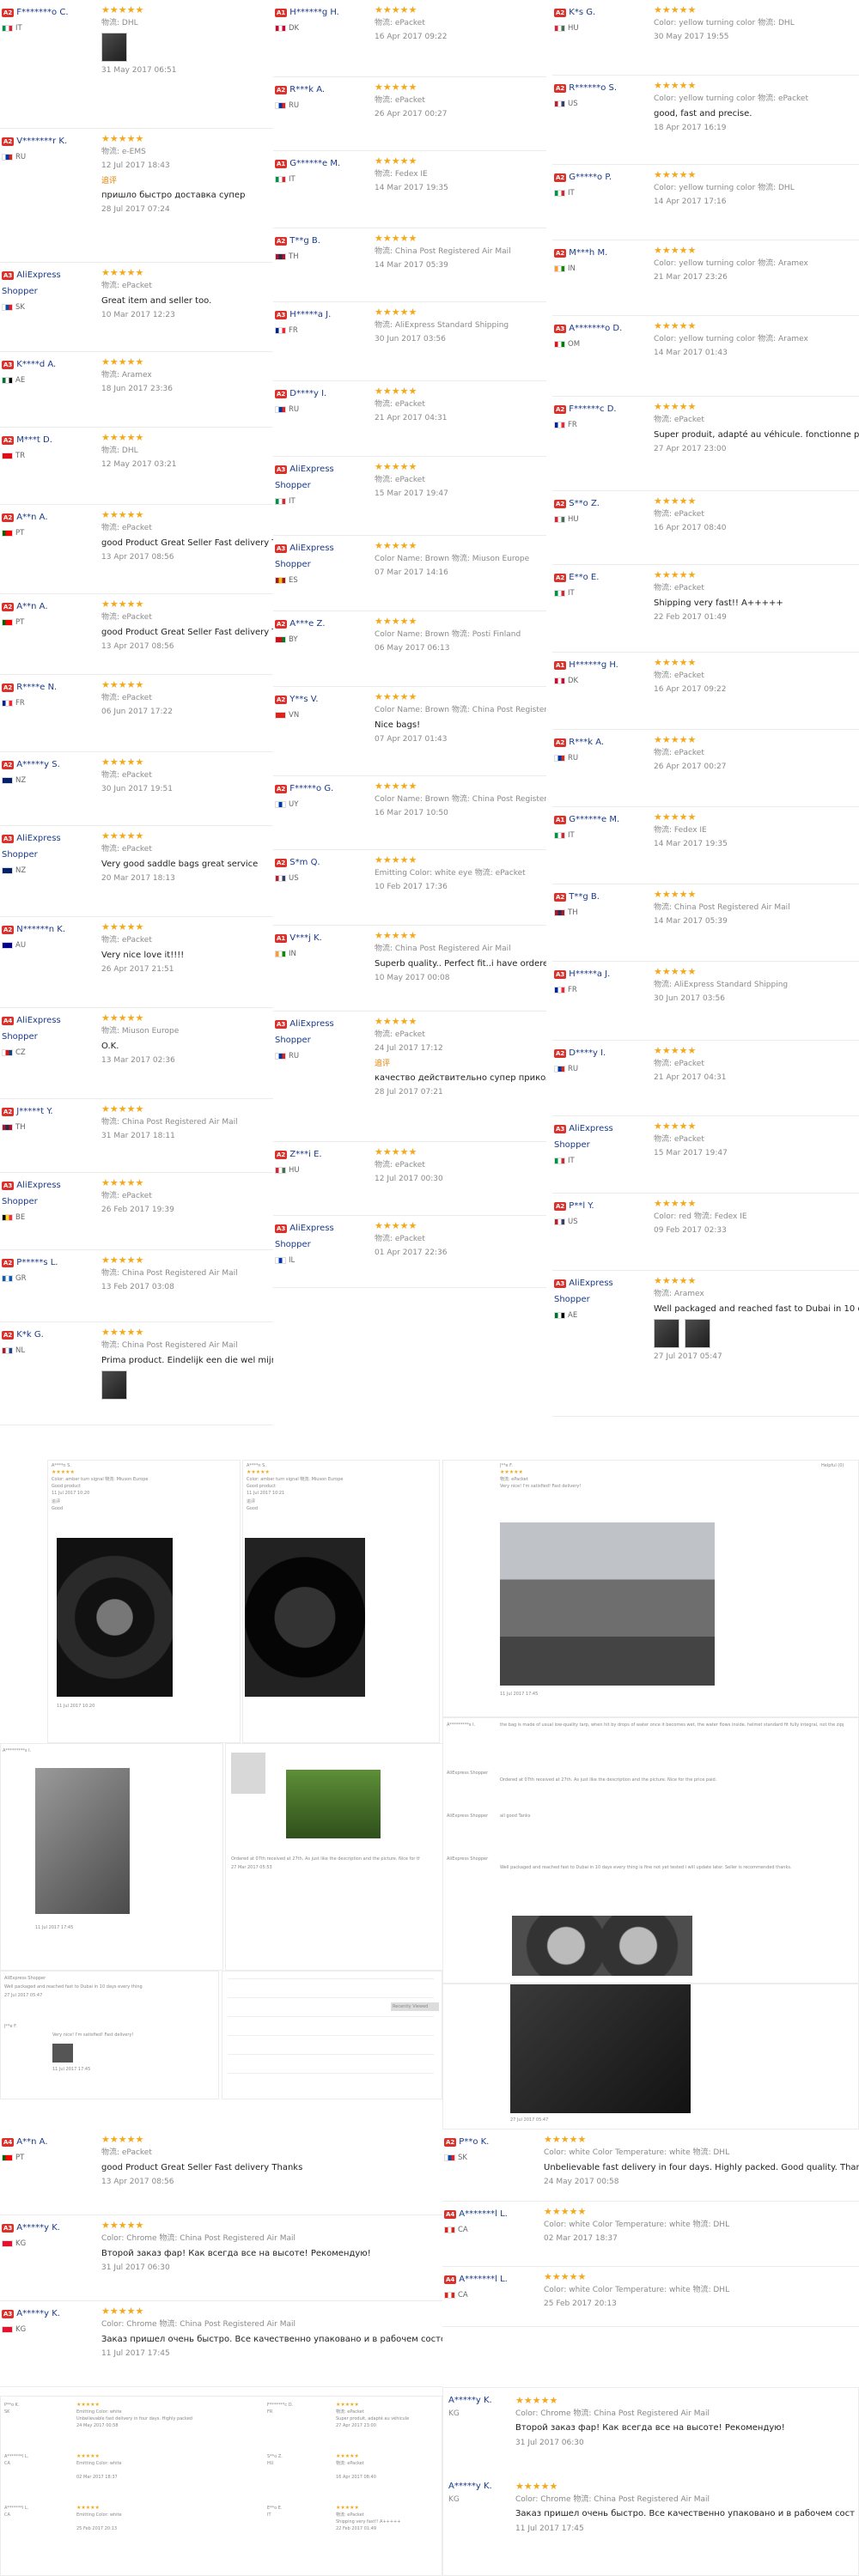  I want to click on reviewer-name: K****d A., so click(36, 365).